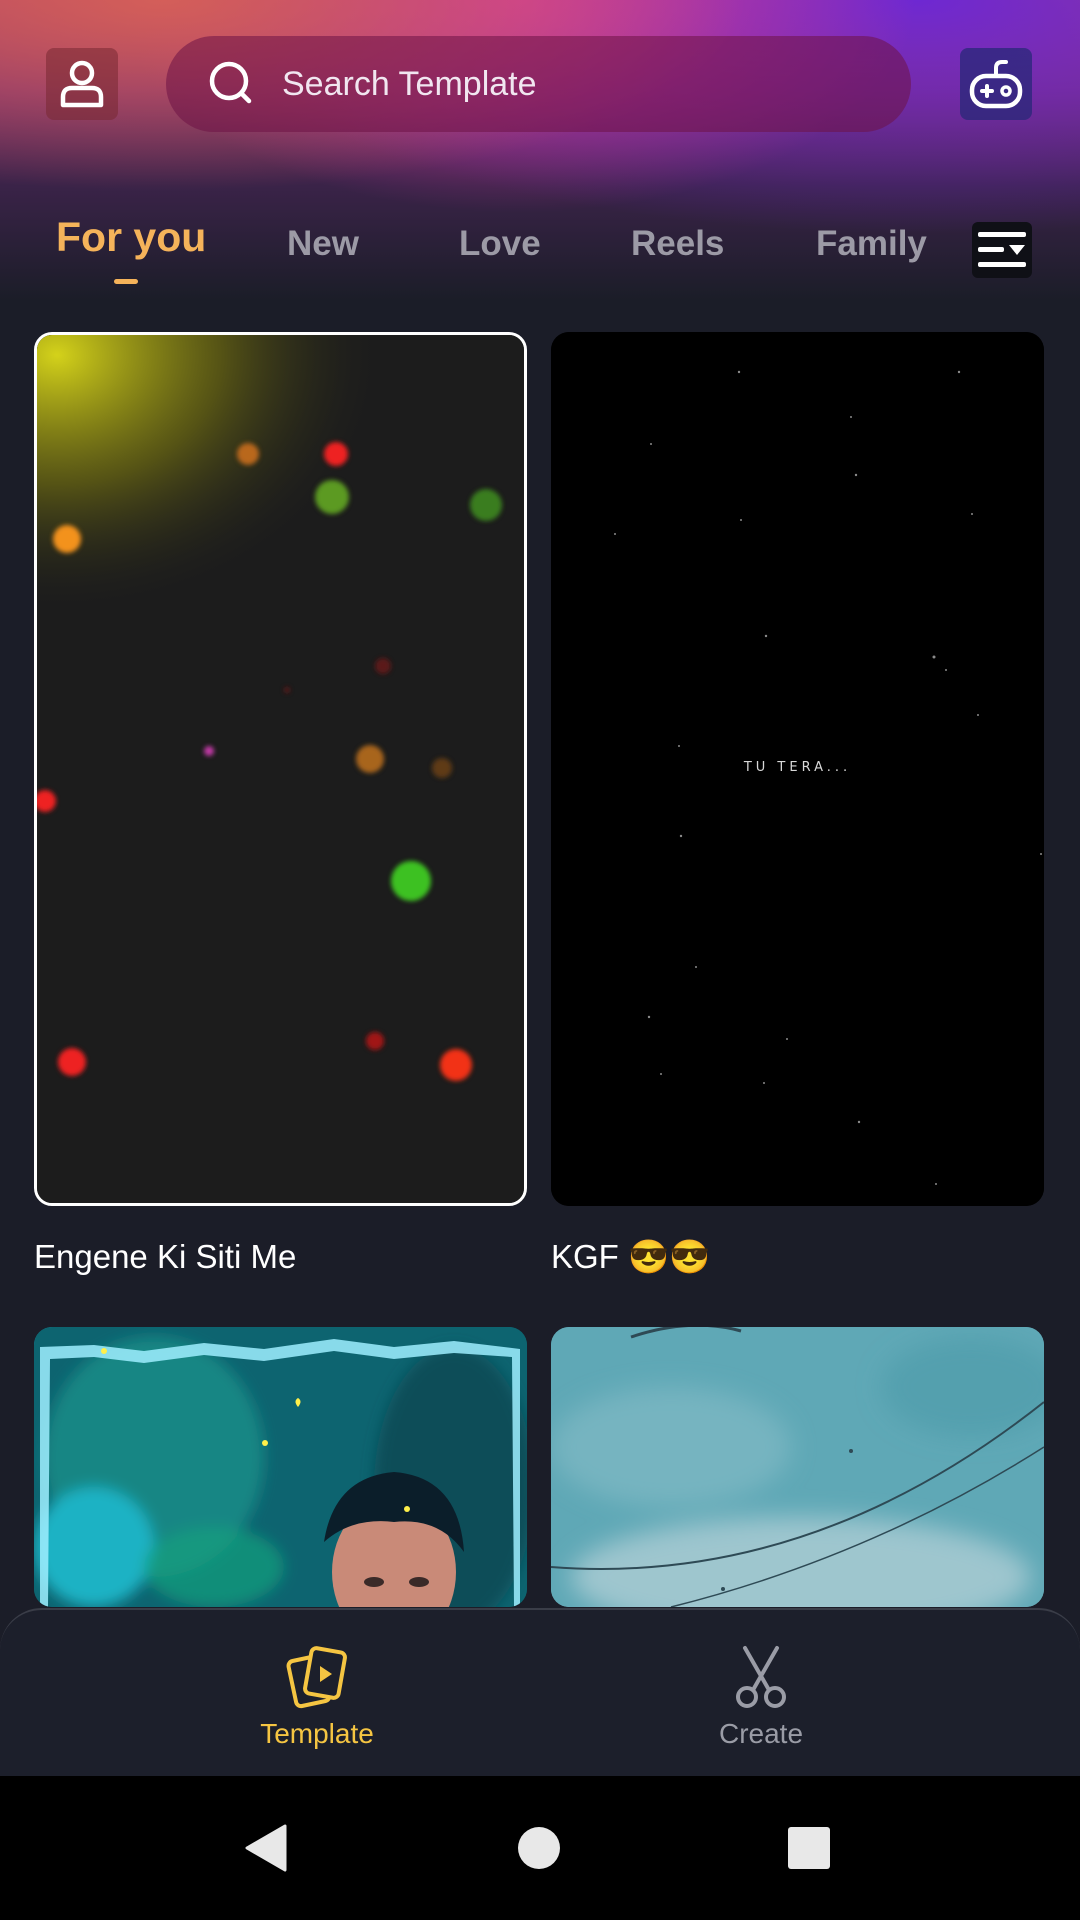  I want to click on tab-new: New, so click(323, 244).